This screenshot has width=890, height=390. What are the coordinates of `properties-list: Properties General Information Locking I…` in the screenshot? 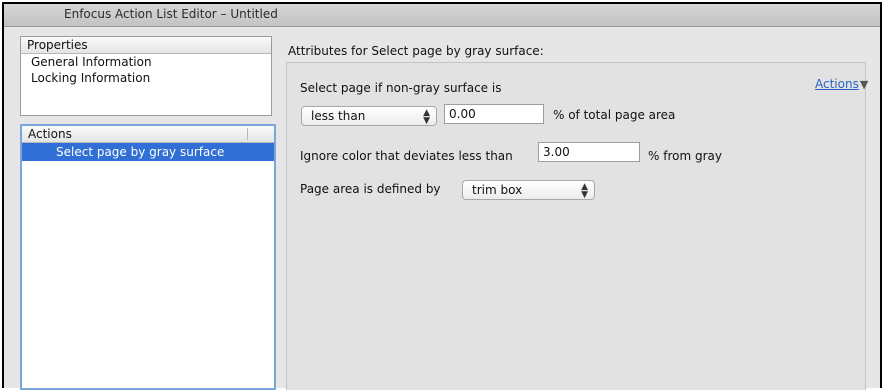 It's located at (146, 76).